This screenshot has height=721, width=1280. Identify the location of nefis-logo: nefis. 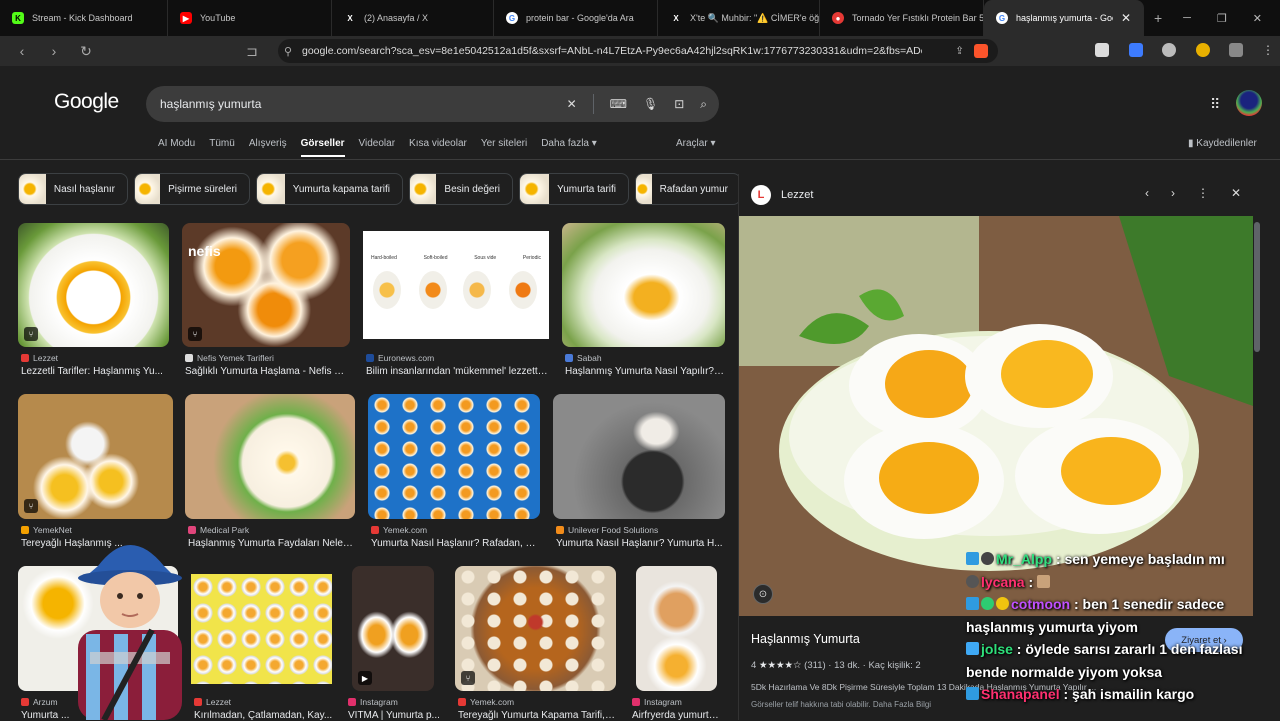
(204, 251).